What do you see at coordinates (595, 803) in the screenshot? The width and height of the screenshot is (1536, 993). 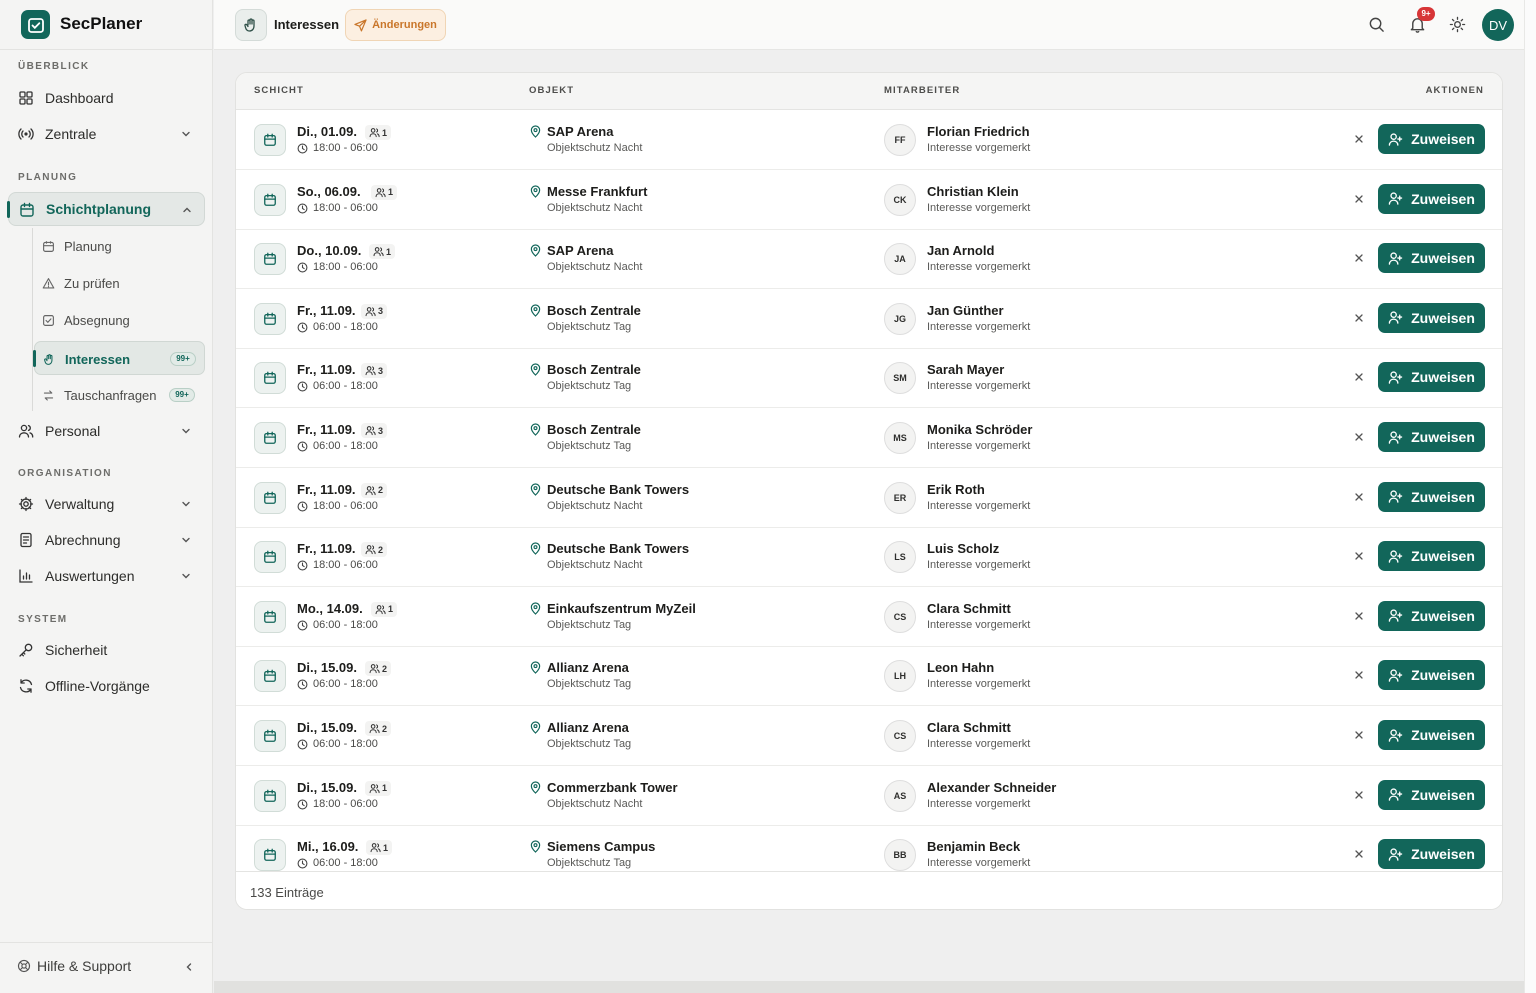 I see `object-type: Objektschutz Nacht` at bounding box center [595, 803].